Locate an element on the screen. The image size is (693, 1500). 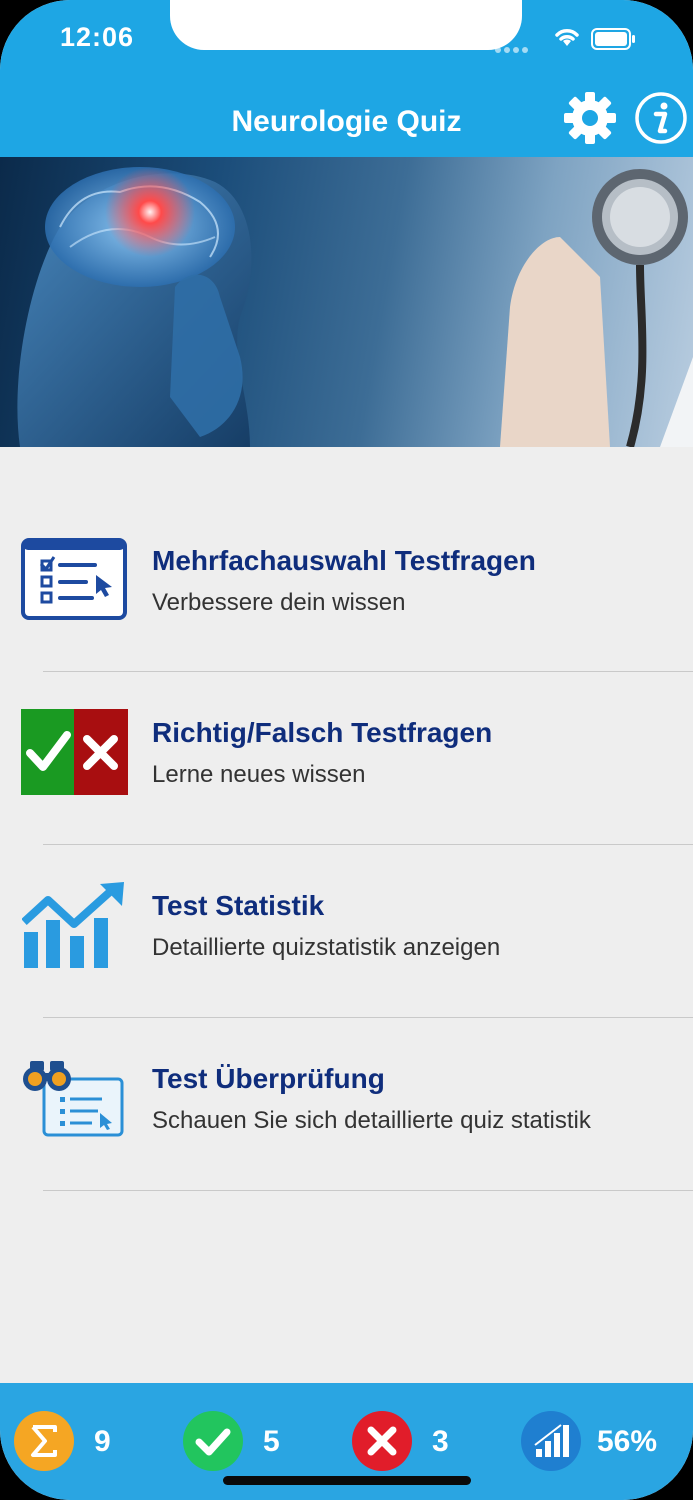
sum-icon is located at coordinates (44, 1441).